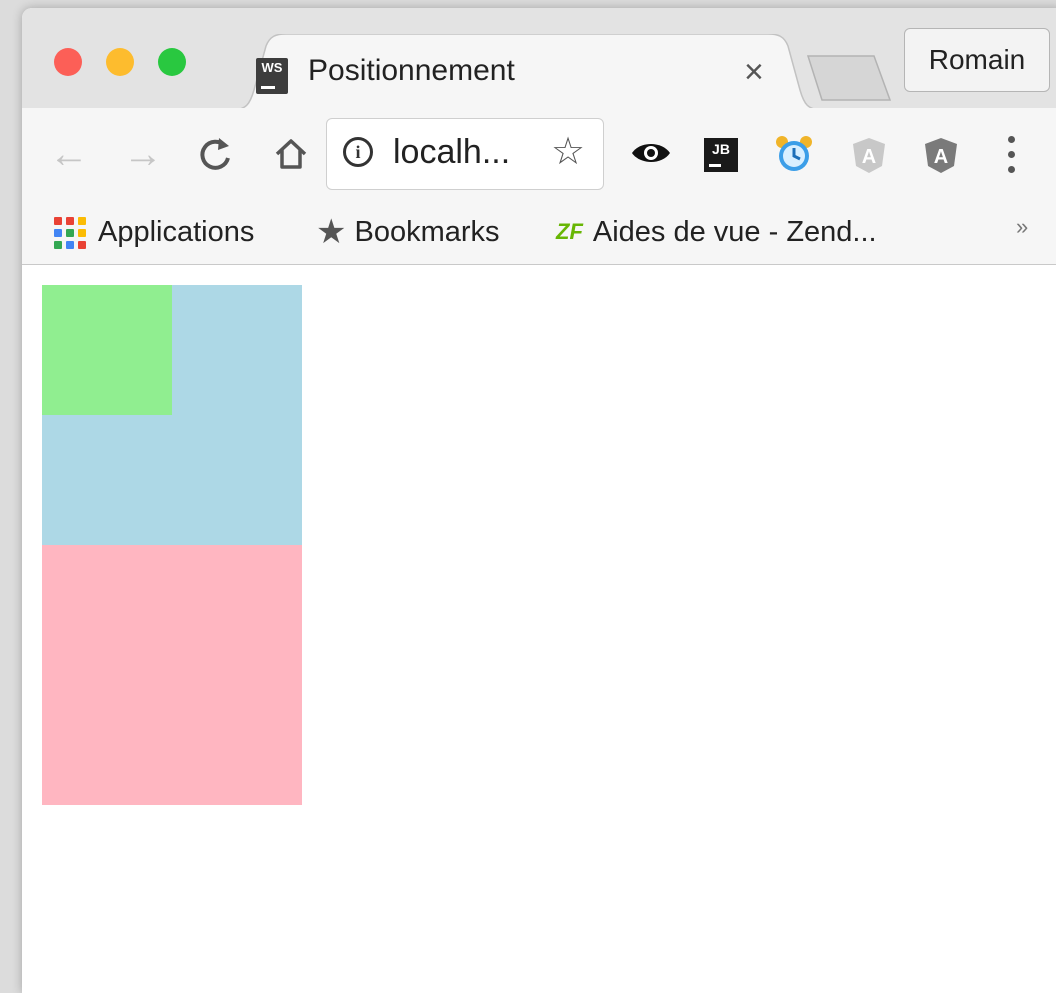 This screenshot has width=1056, height=993. I want to click on apps-grid-icon, so click(70, 233).